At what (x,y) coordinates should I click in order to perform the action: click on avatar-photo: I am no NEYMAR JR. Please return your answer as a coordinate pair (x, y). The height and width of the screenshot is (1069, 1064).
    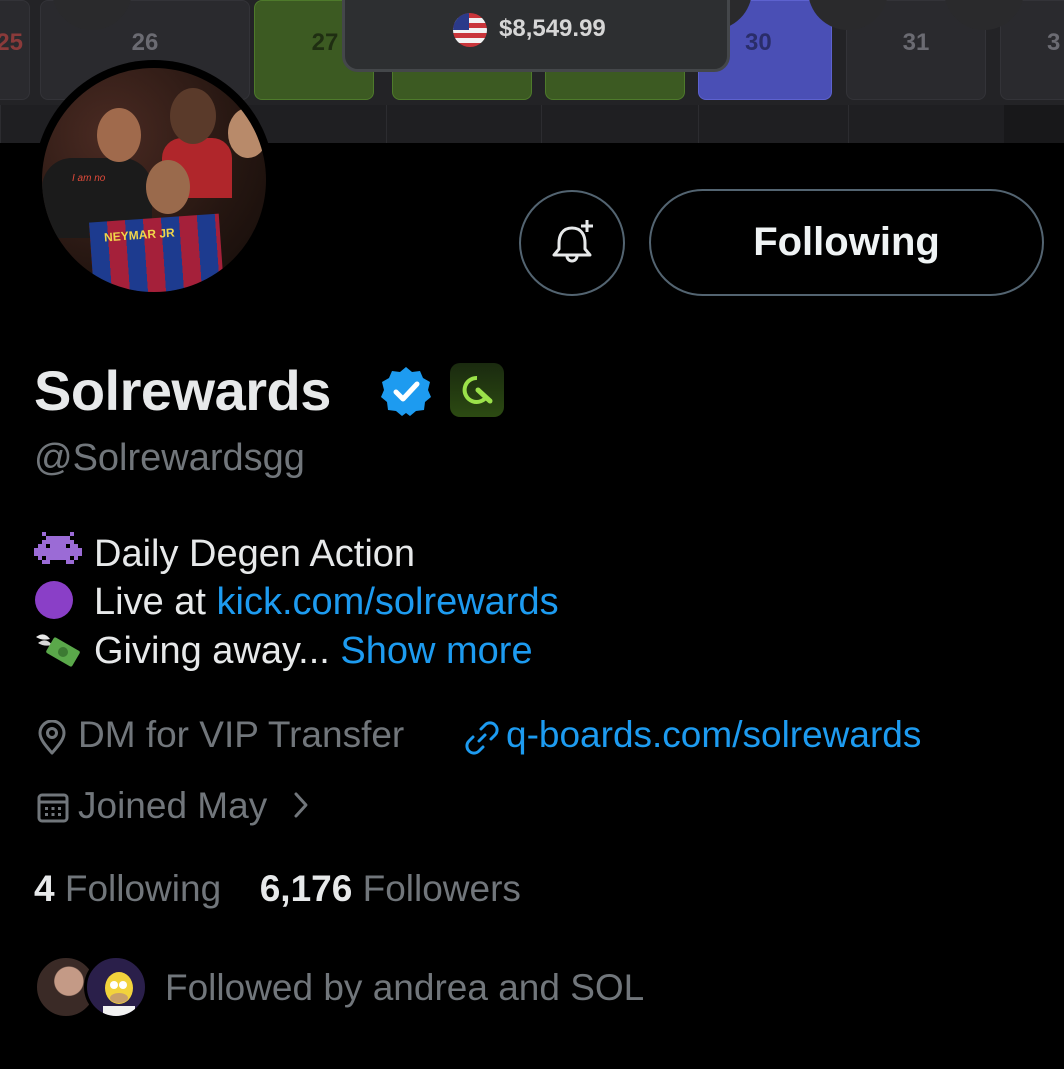
    Looking at the image, I should click on (154, 180).